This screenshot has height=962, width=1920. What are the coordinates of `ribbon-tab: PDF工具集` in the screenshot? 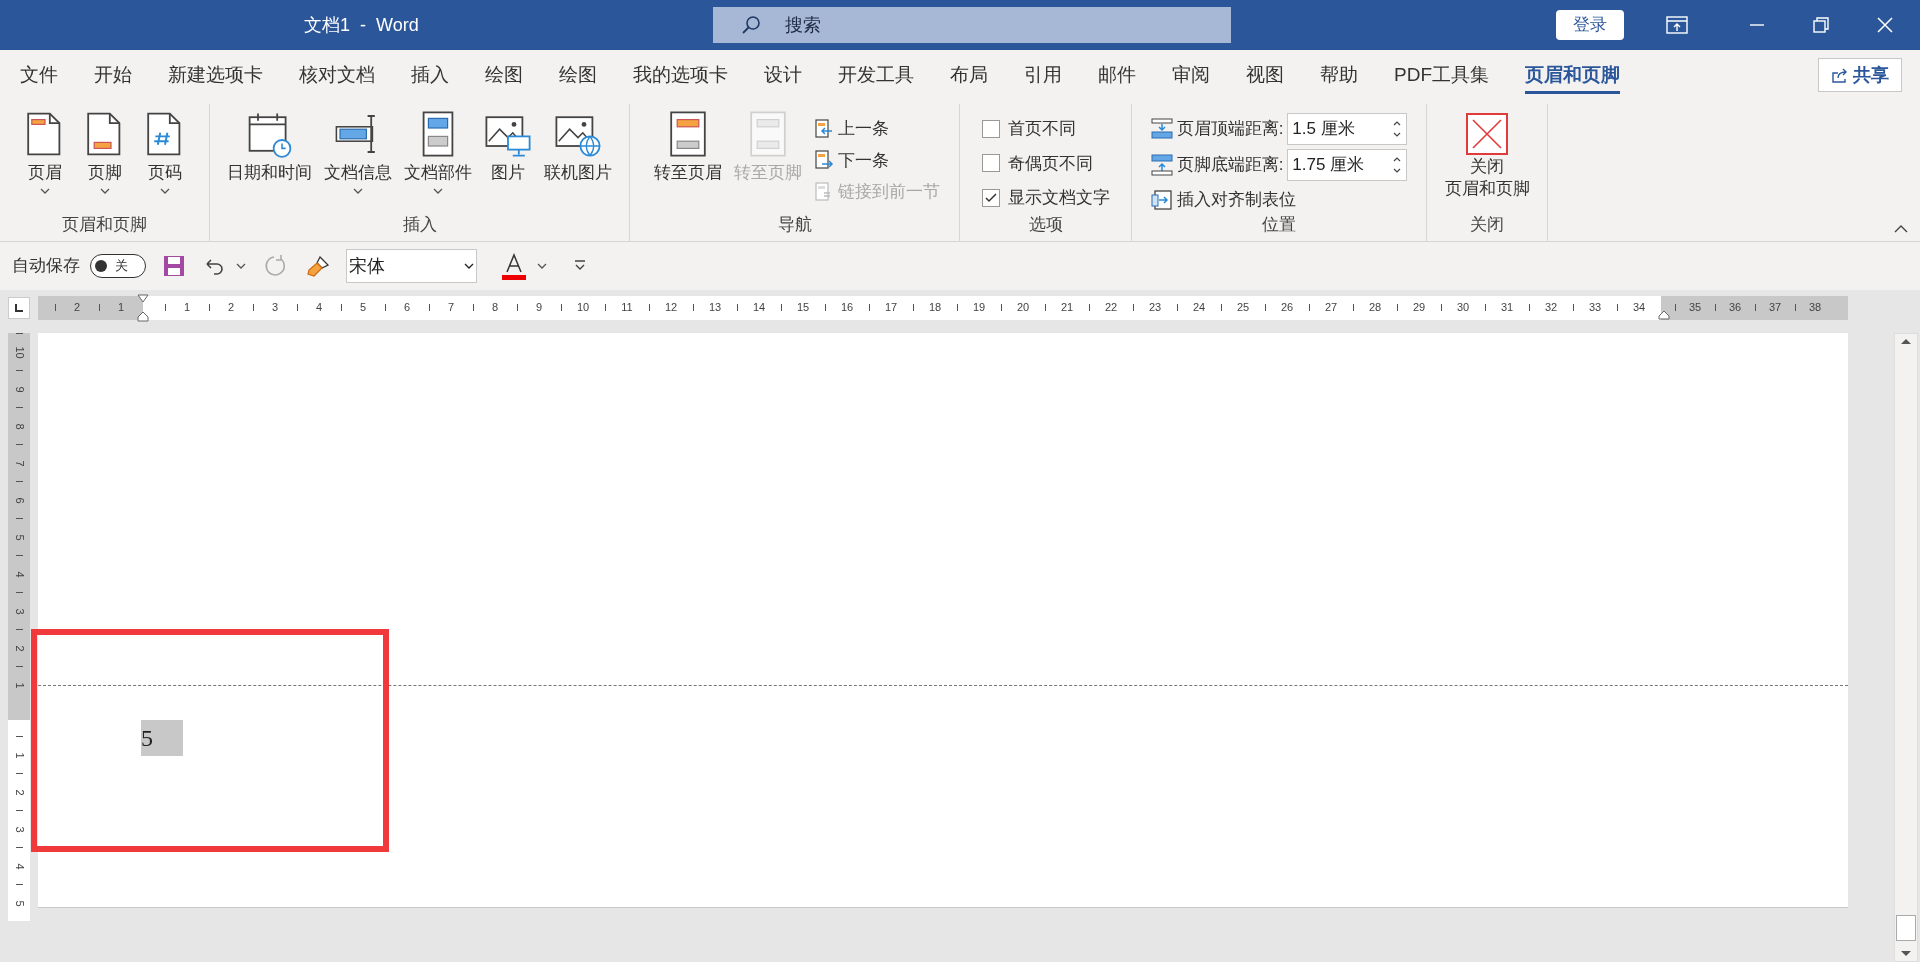 It's located at (1441, 75).